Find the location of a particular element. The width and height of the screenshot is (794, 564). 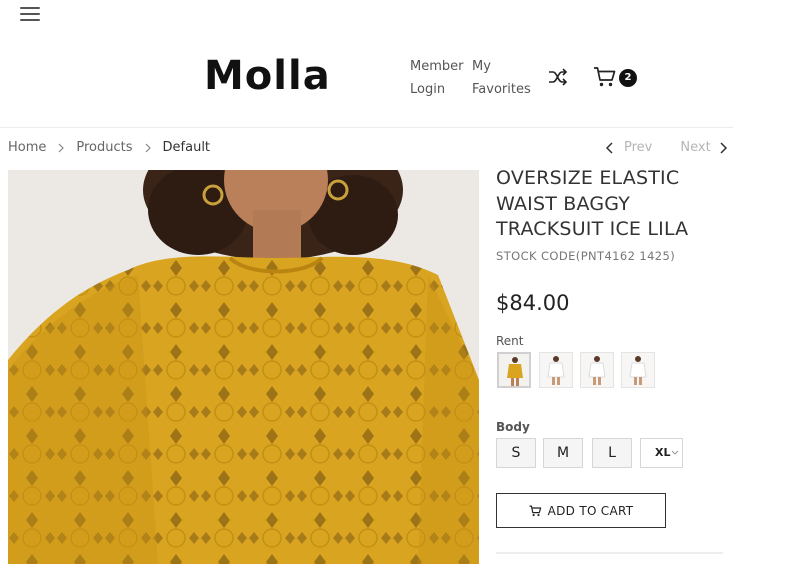

size-s-button: S is located at coordinates (516, 453).